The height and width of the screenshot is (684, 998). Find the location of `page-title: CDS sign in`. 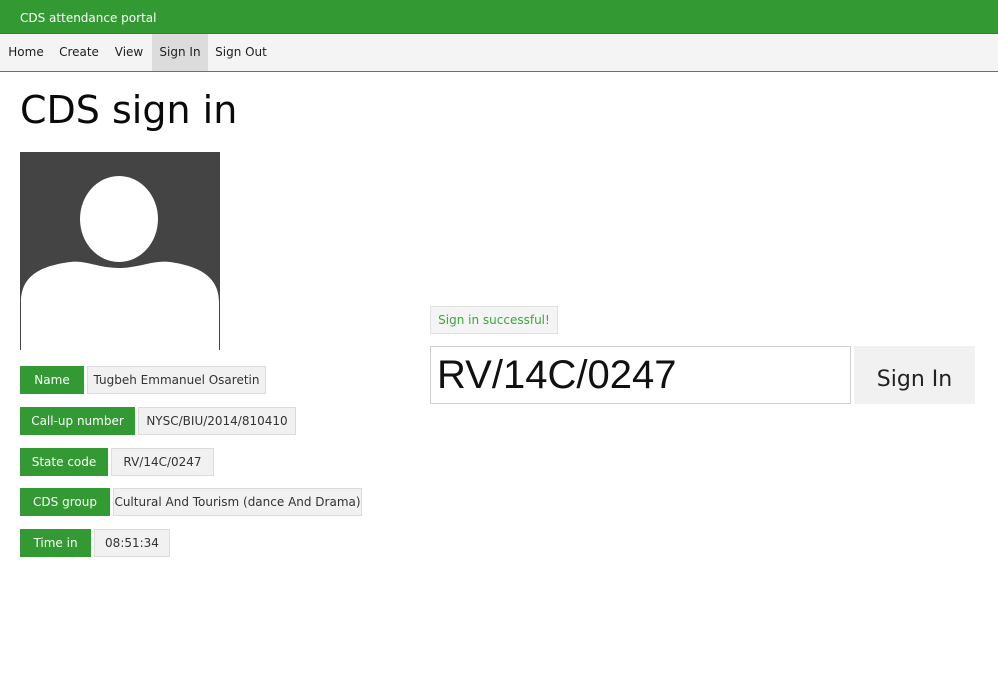

page-title: CDS sign in is located at coordinates (129, 110).